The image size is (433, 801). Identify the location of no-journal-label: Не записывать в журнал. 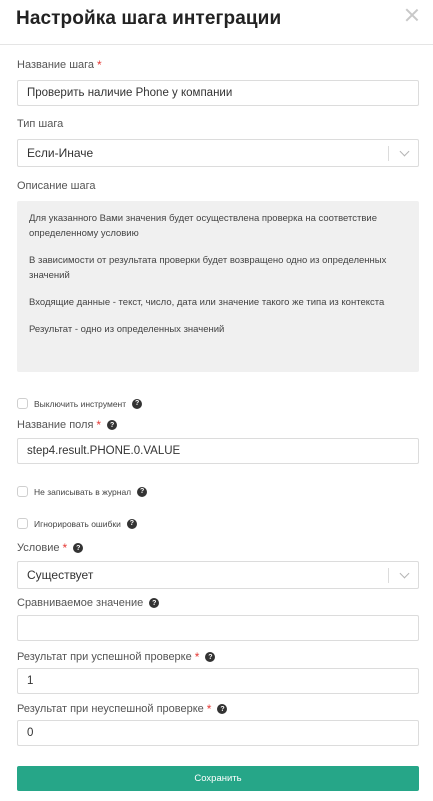
(83, 491).